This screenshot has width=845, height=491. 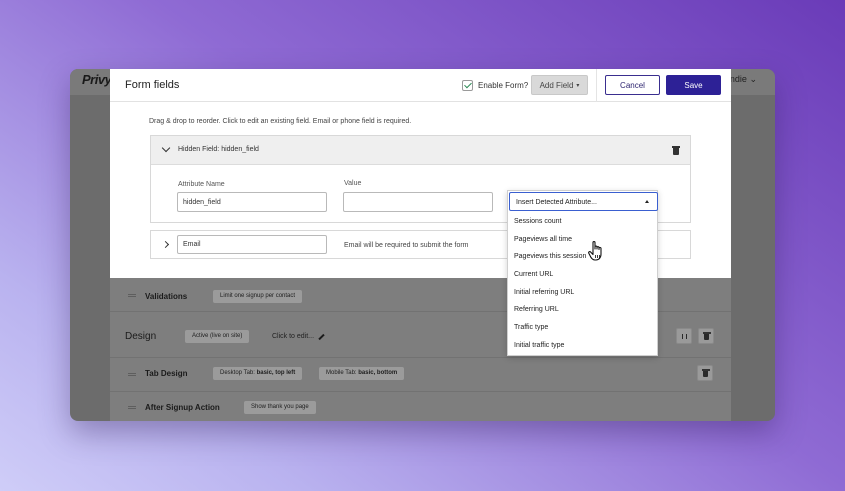 What do you see at coordinates (420, 406) in the screenshot?
I see `after-signup-row: After Signup Action Show thank you page` at bounding box center [420, 406].